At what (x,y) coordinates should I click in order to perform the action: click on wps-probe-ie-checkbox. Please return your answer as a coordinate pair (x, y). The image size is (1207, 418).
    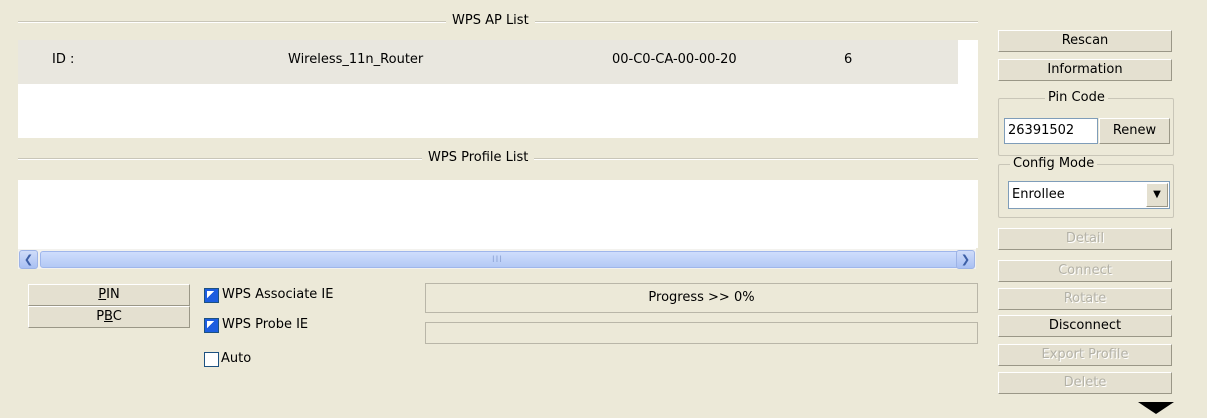
    Looking at the image, I should click on (211, 325).